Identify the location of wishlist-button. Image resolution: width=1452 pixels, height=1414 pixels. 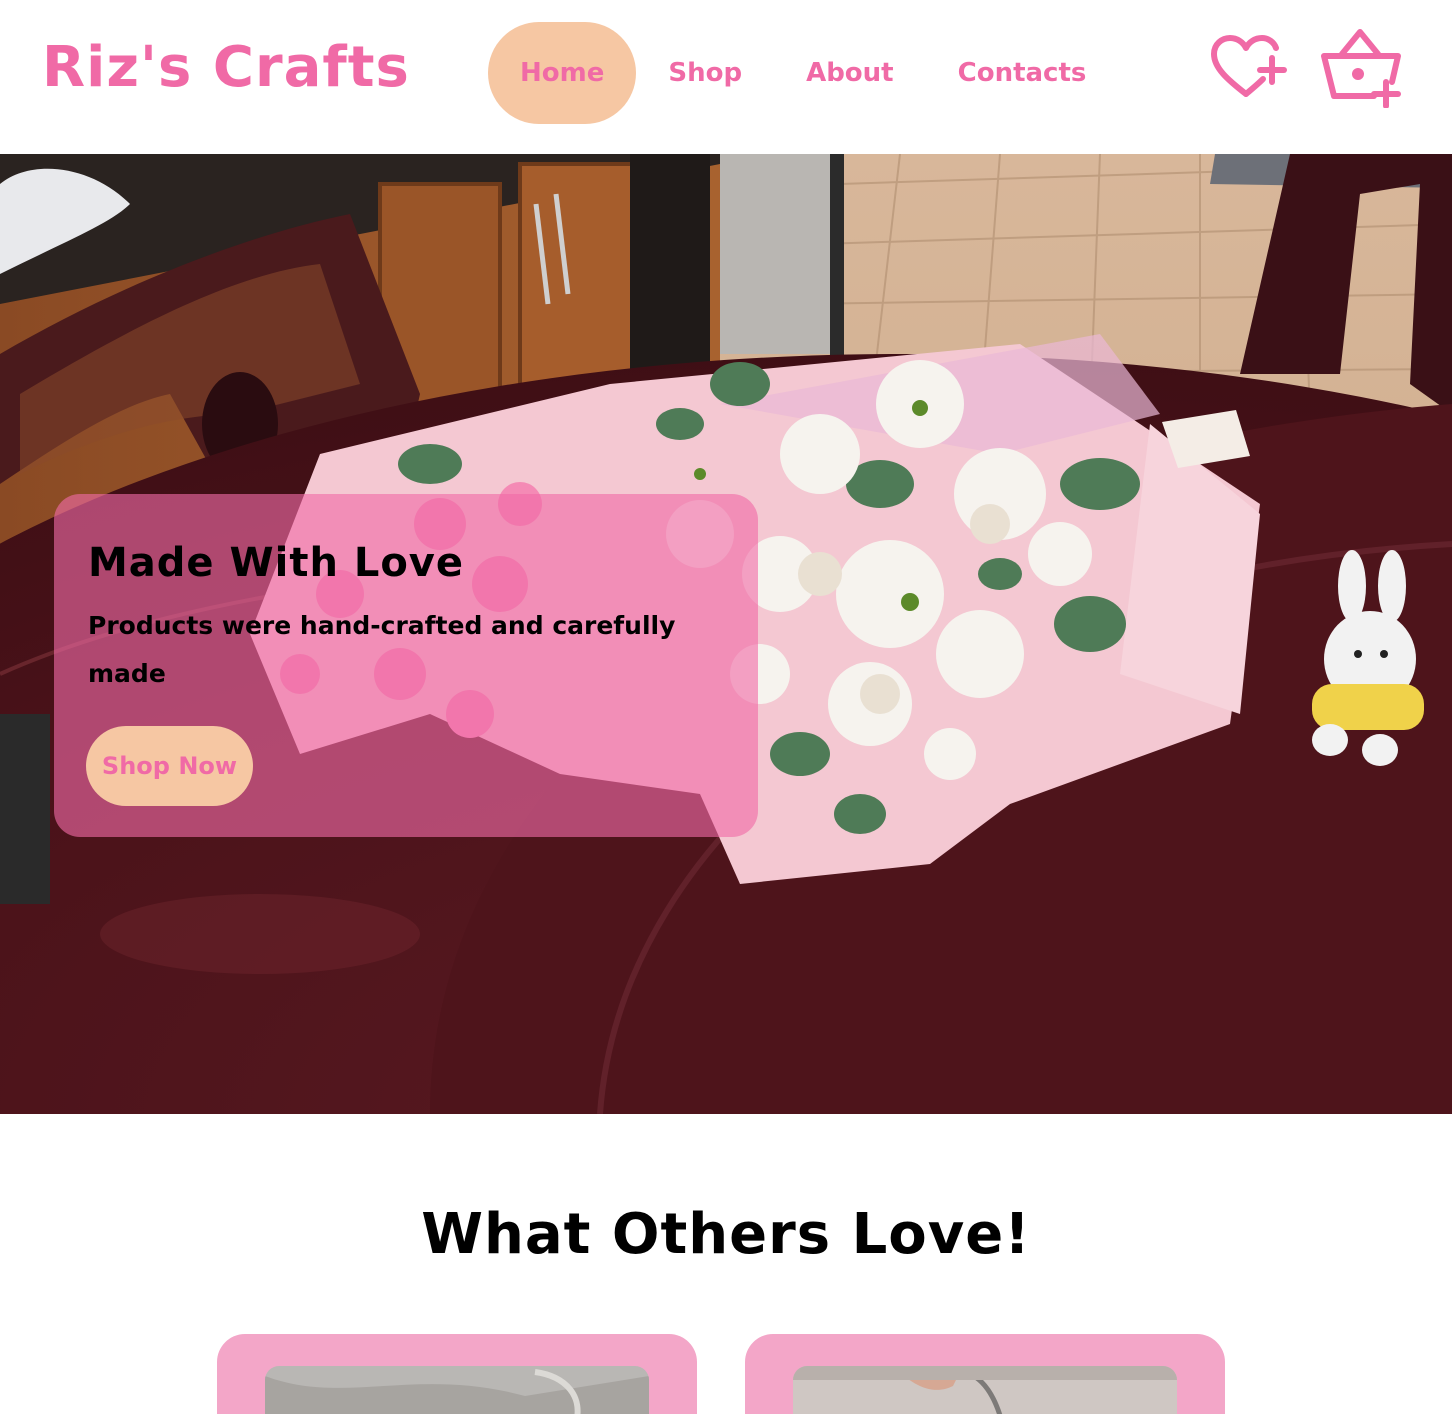
(1248, 67).